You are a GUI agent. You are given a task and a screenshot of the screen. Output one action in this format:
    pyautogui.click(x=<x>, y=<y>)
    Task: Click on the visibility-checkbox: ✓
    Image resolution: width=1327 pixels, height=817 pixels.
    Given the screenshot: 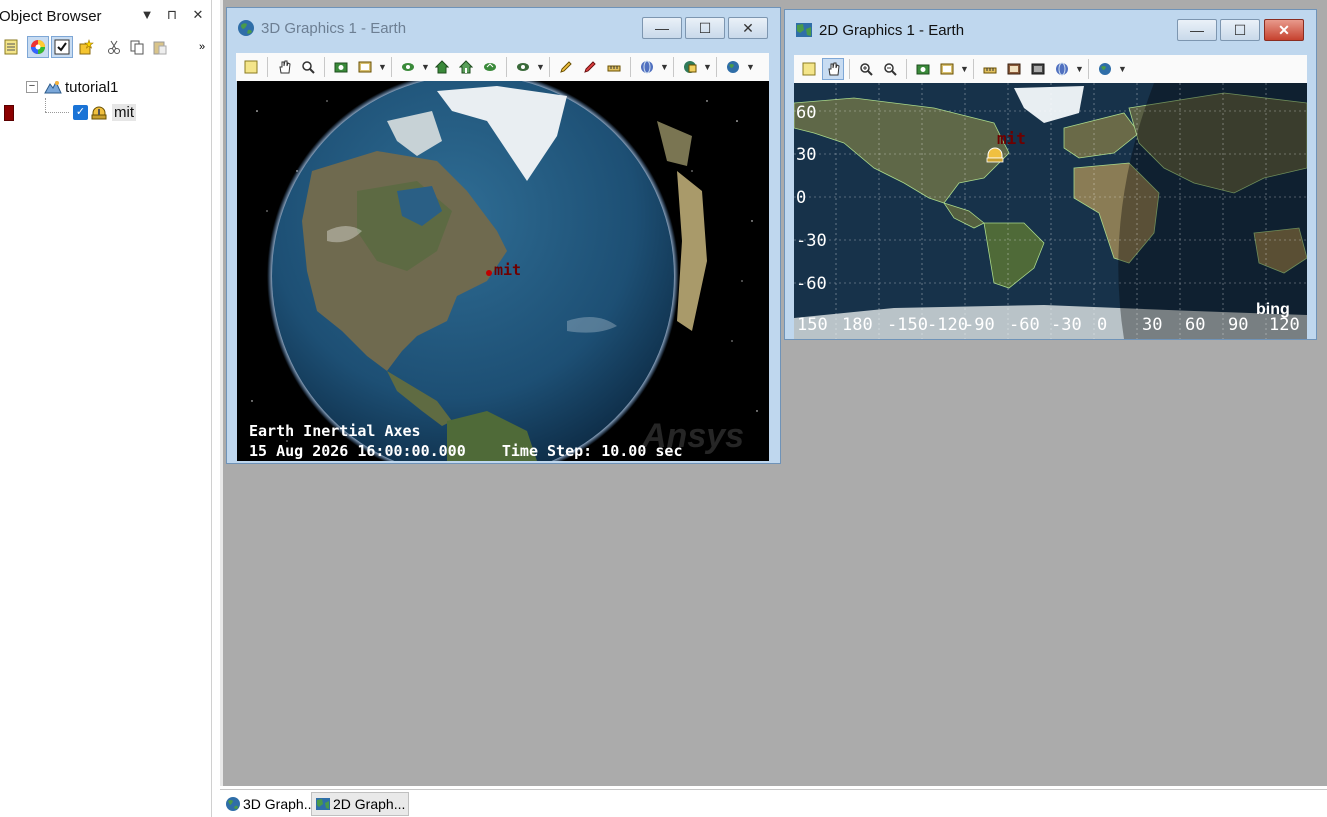 What is the action you would take?
    pyautogui.click(x=80, y=112)
    